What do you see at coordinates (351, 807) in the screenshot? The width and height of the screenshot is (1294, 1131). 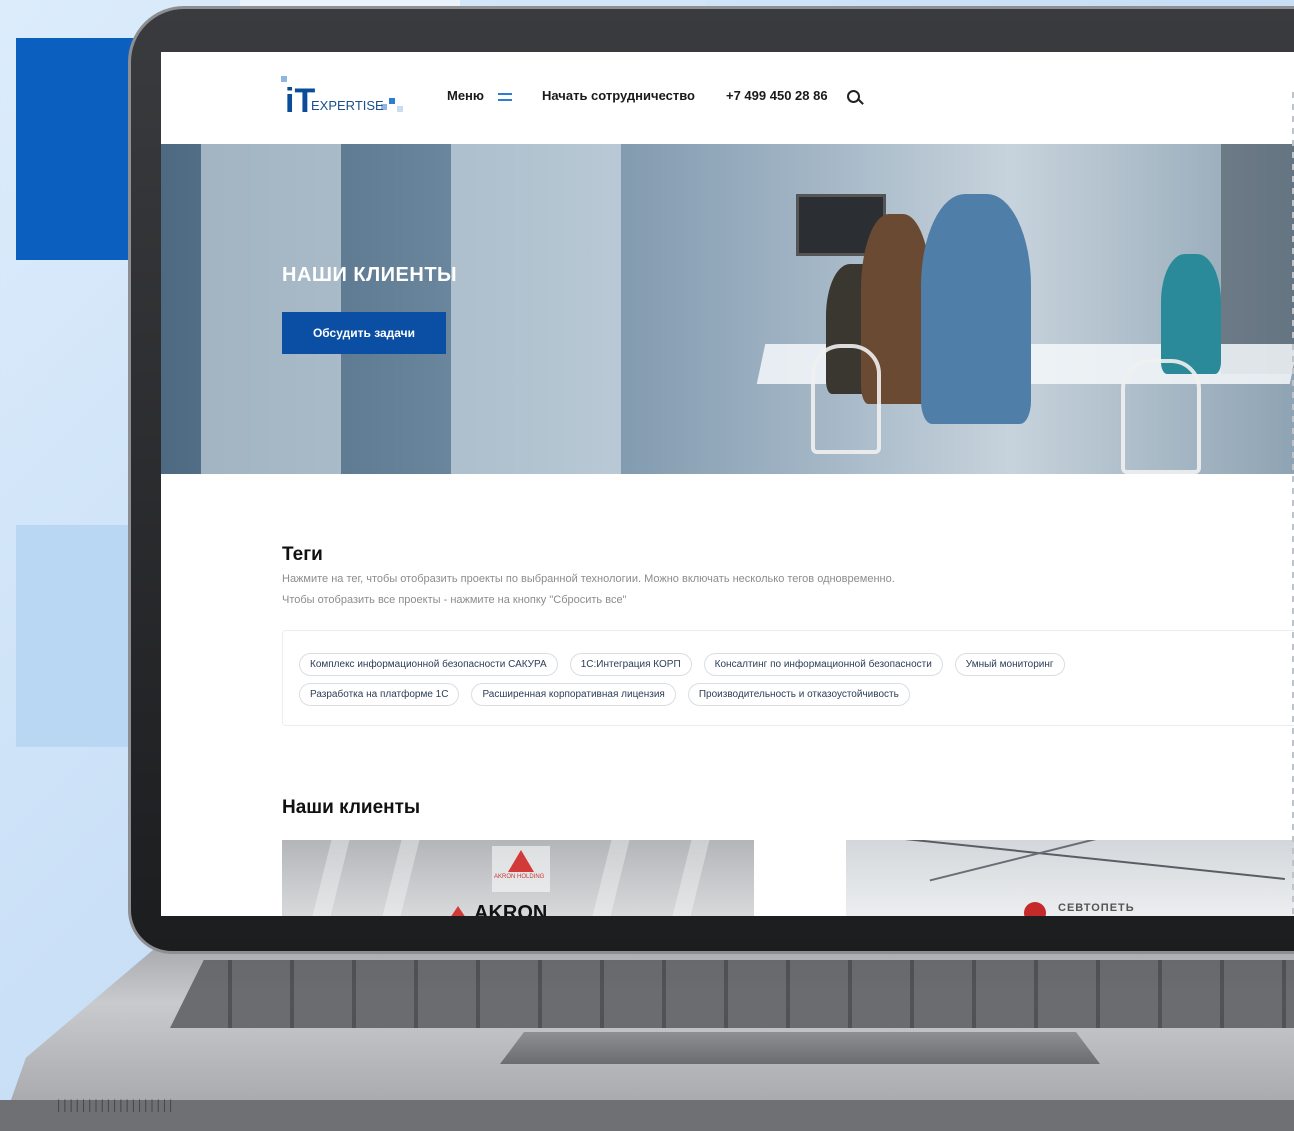 I see `clients-title: Наши клиенты` at bounding box center [351, 807].